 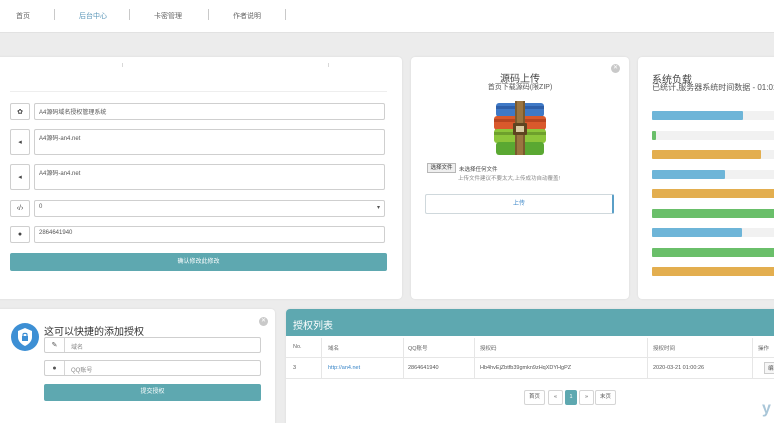 What do you see at coordinates (77, 348) in the screenshot?
I see `domain-placeholder: 域名` at bounding box center [77, 348].